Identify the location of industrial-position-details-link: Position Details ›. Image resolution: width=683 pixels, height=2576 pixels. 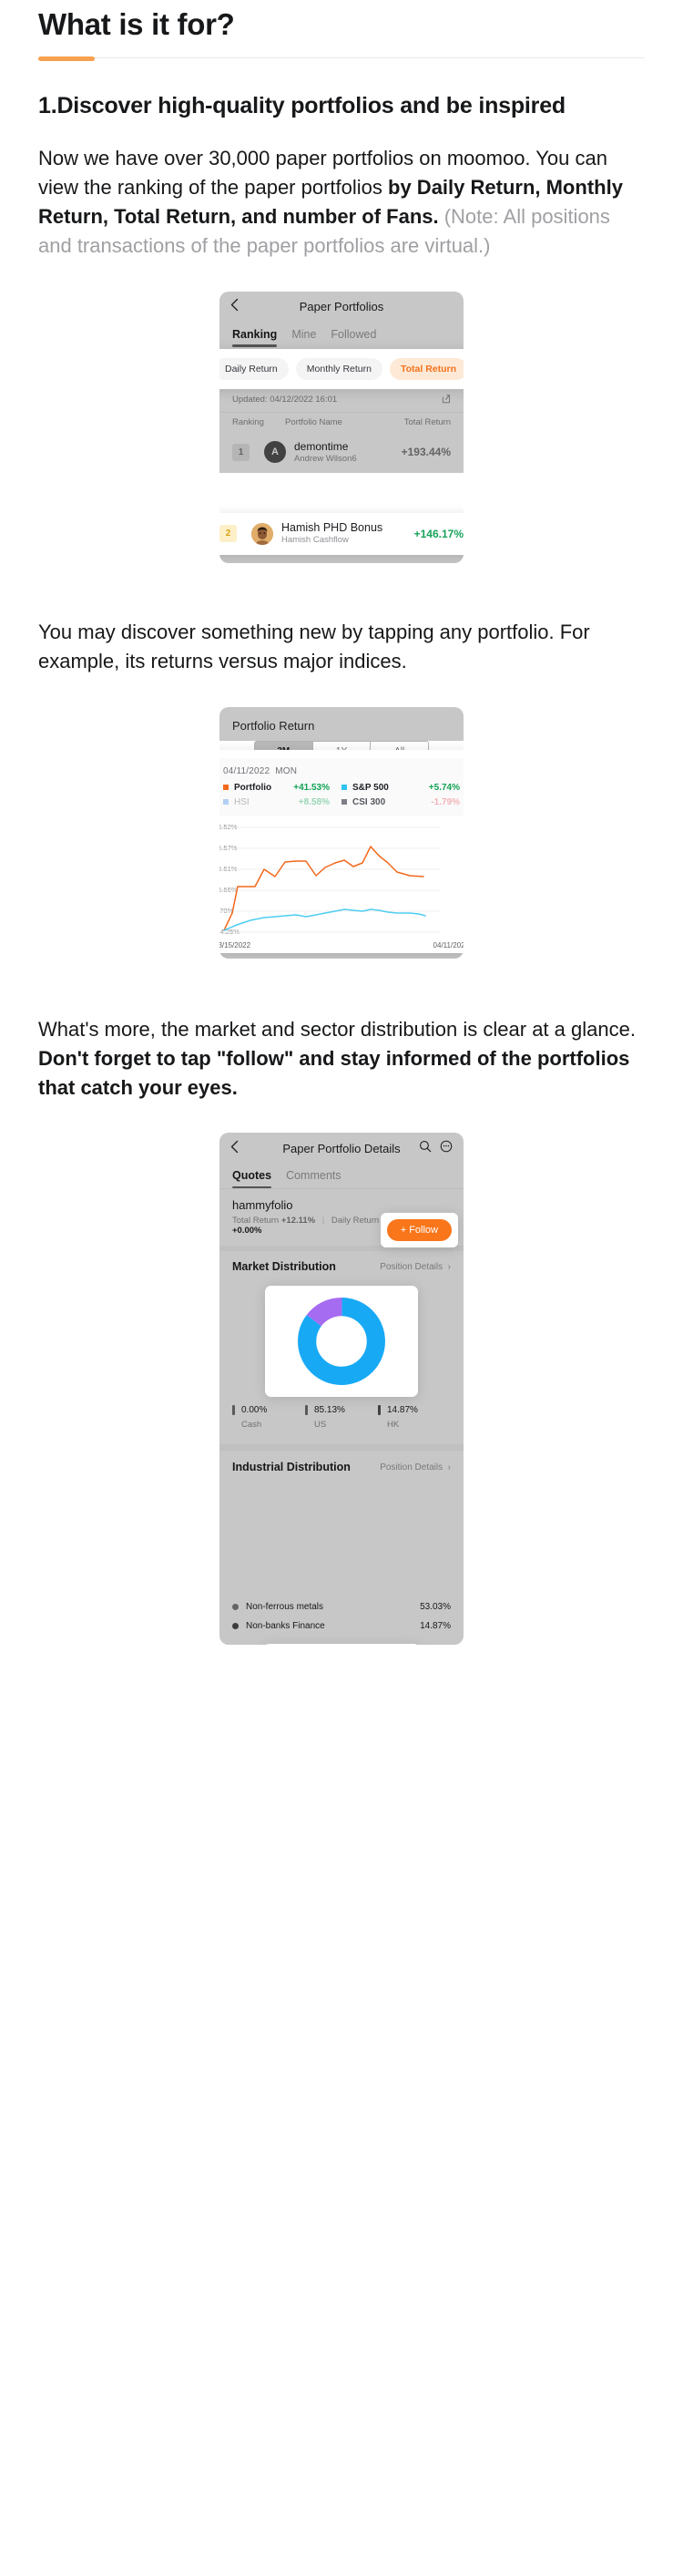
(415, 1468).